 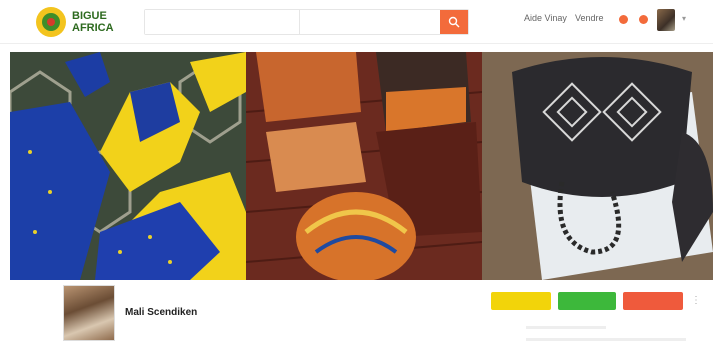 What do you see at coordinates (89, 313) in the screenshot?
I see `shop-avatar` at bounding box center [89, 313].